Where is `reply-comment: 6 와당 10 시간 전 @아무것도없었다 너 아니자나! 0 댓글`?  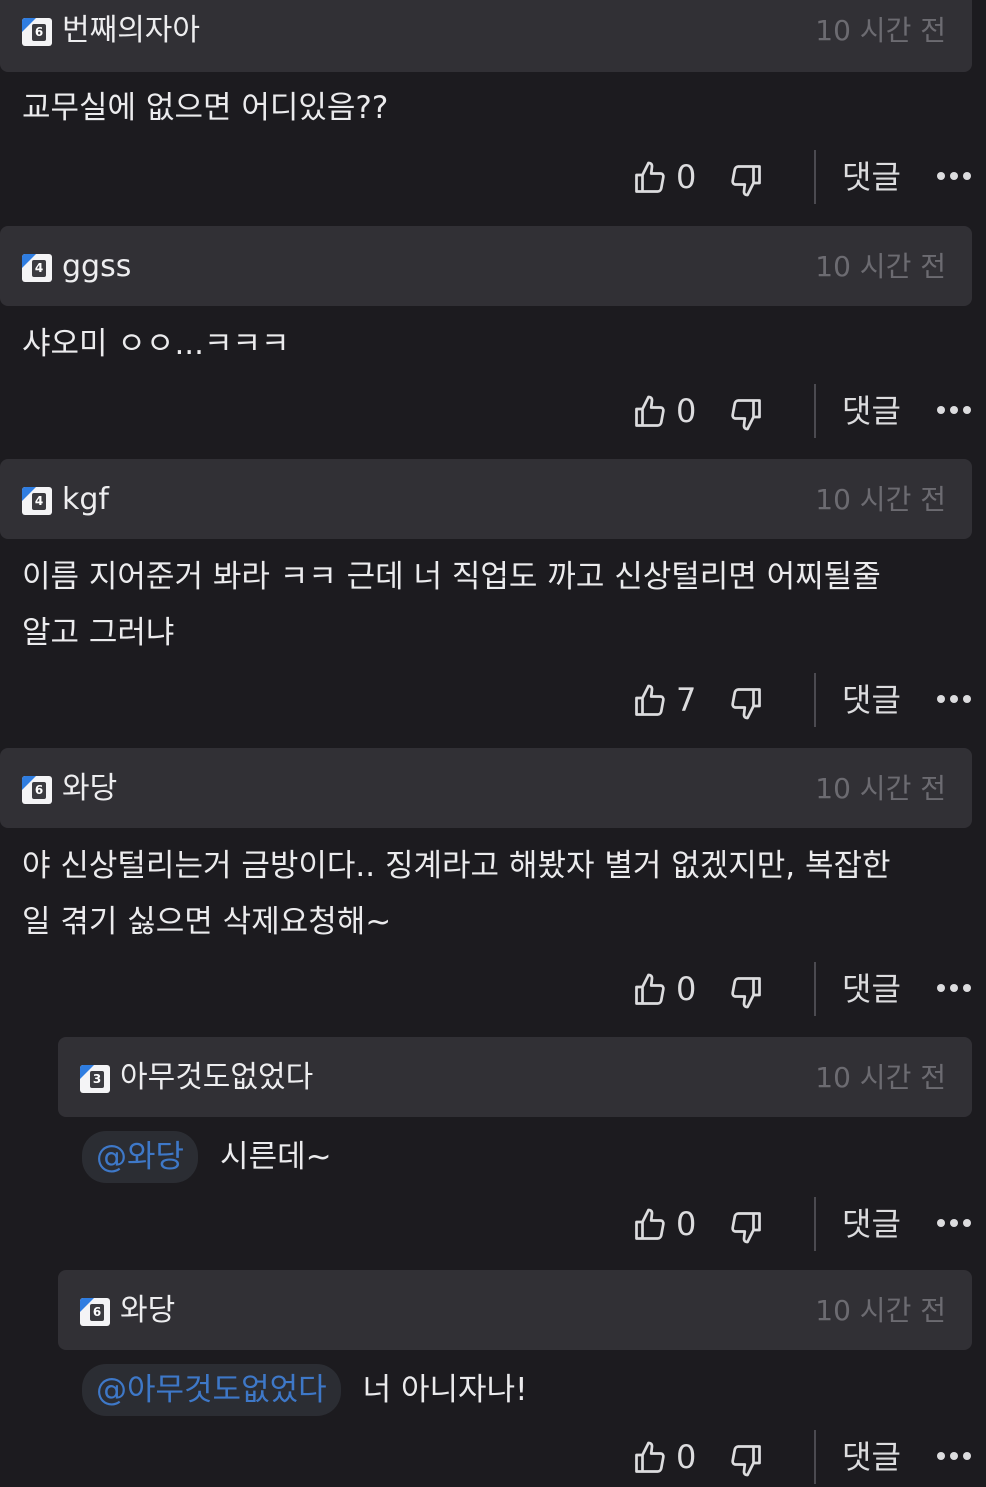 reply-comment: 6 와당 10 시간 전 @아무것도없었다 너 아니자나! 0 댓글 is located at coordinates (515, 1377).